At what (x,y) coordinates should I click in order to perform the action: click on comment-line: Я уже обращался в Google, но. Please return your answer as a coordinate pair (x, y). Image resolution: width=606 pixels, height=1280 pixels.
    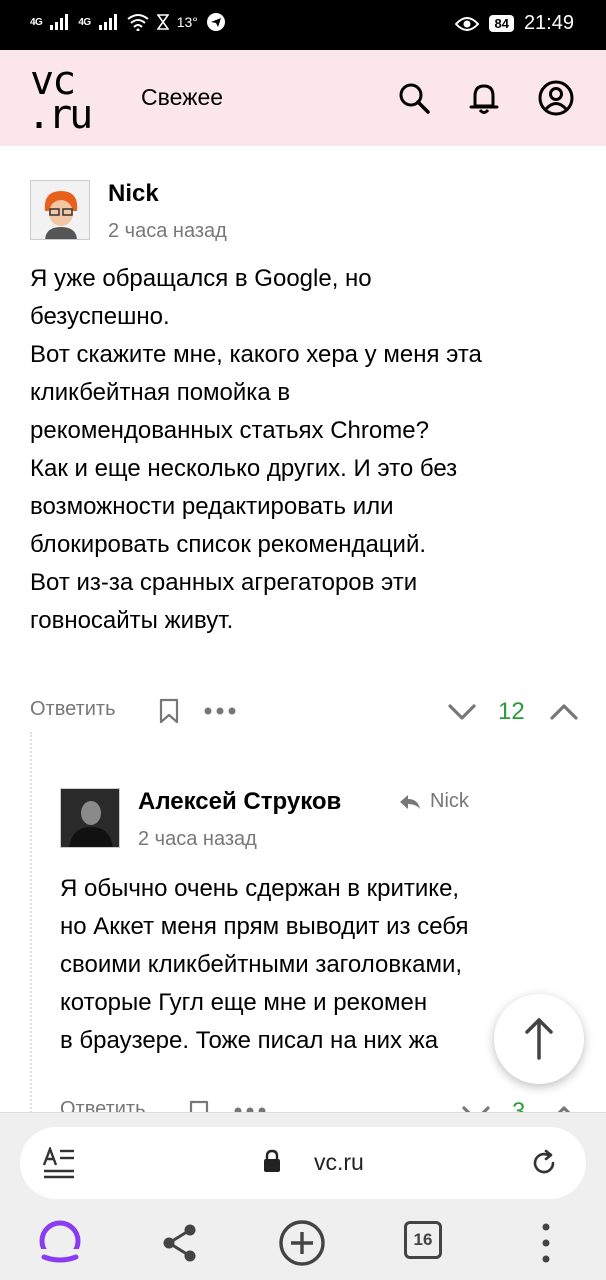
    Looking at the image, I should click on (201, 278).